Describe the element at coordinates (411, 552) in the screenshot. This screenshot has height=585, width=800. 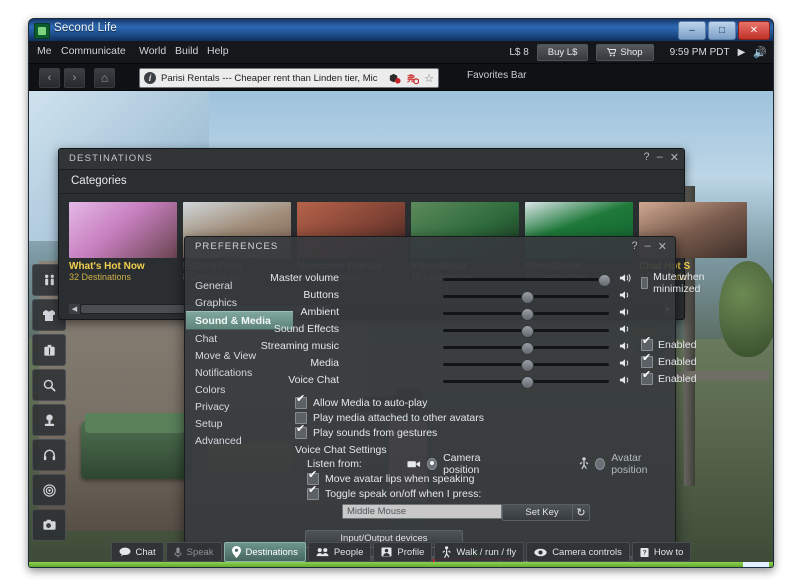
I see `profile-label: Profile` at that location.